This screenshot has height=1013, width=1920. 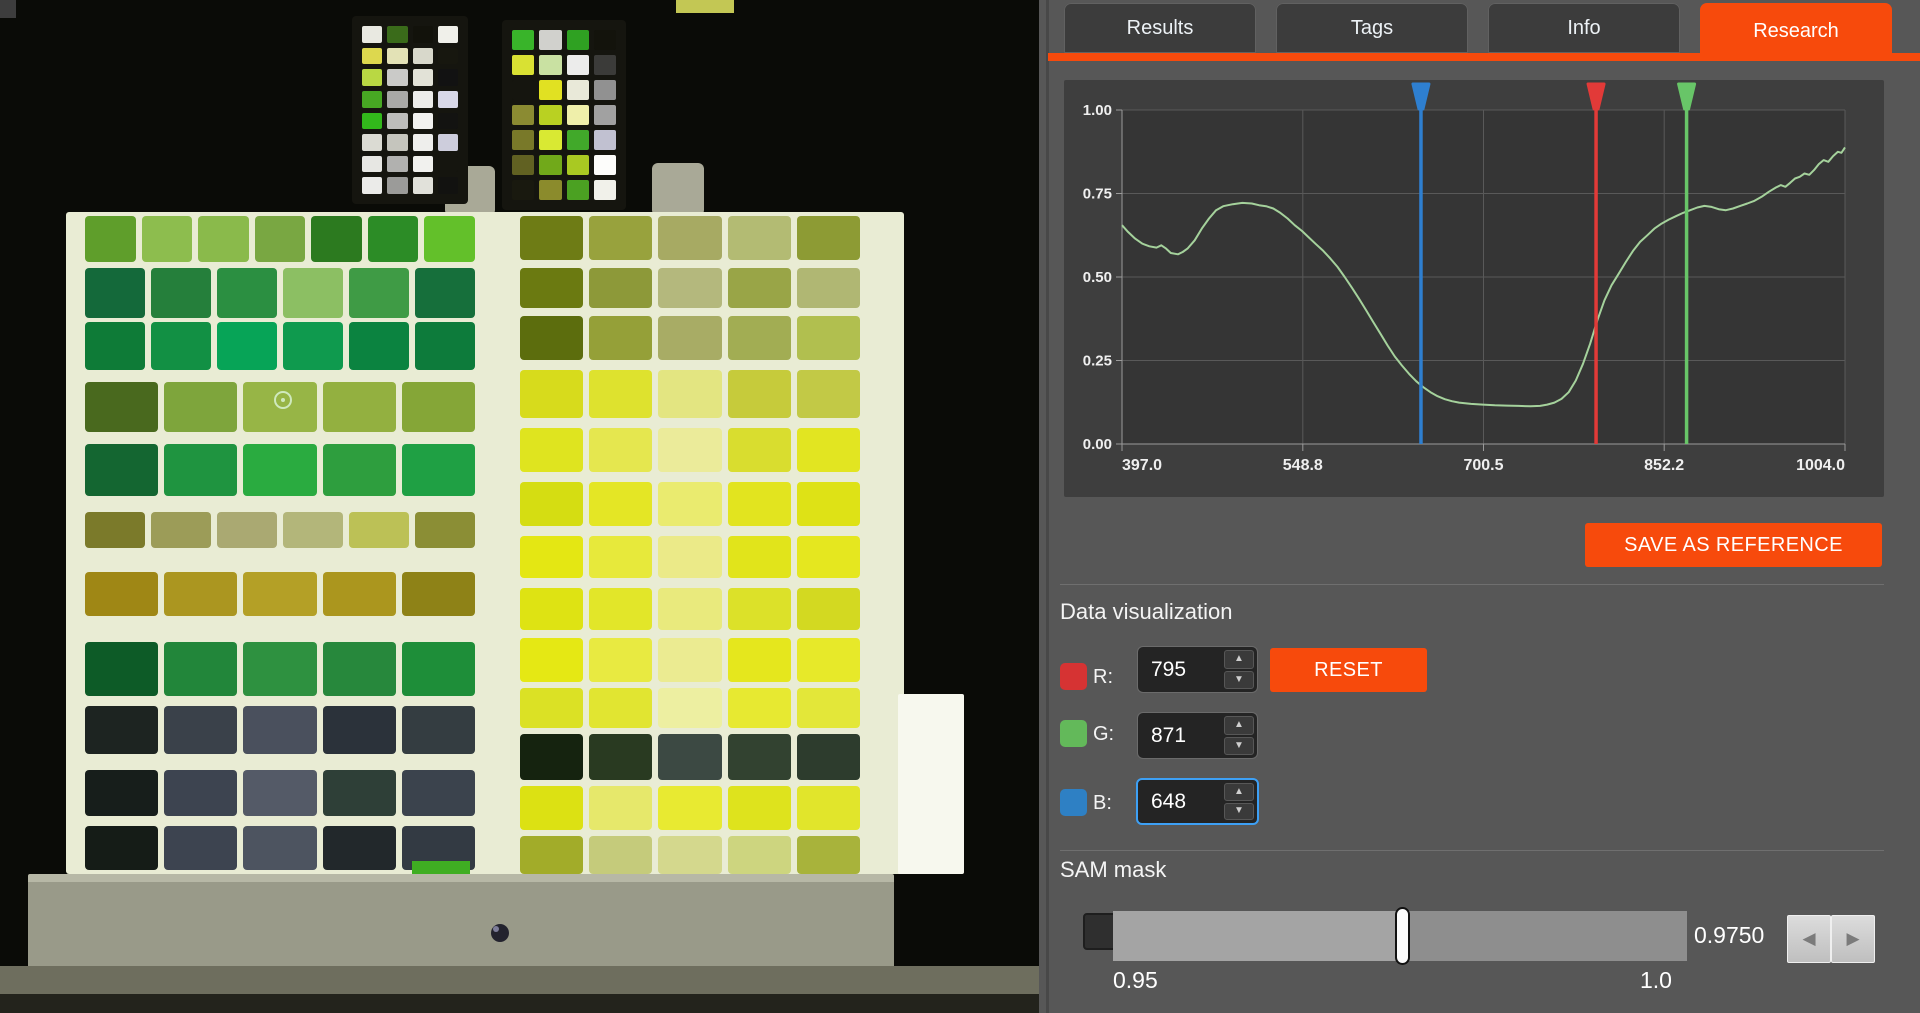 I want to click on green-wavelength-value: 871, so click(x=1181, y=735).